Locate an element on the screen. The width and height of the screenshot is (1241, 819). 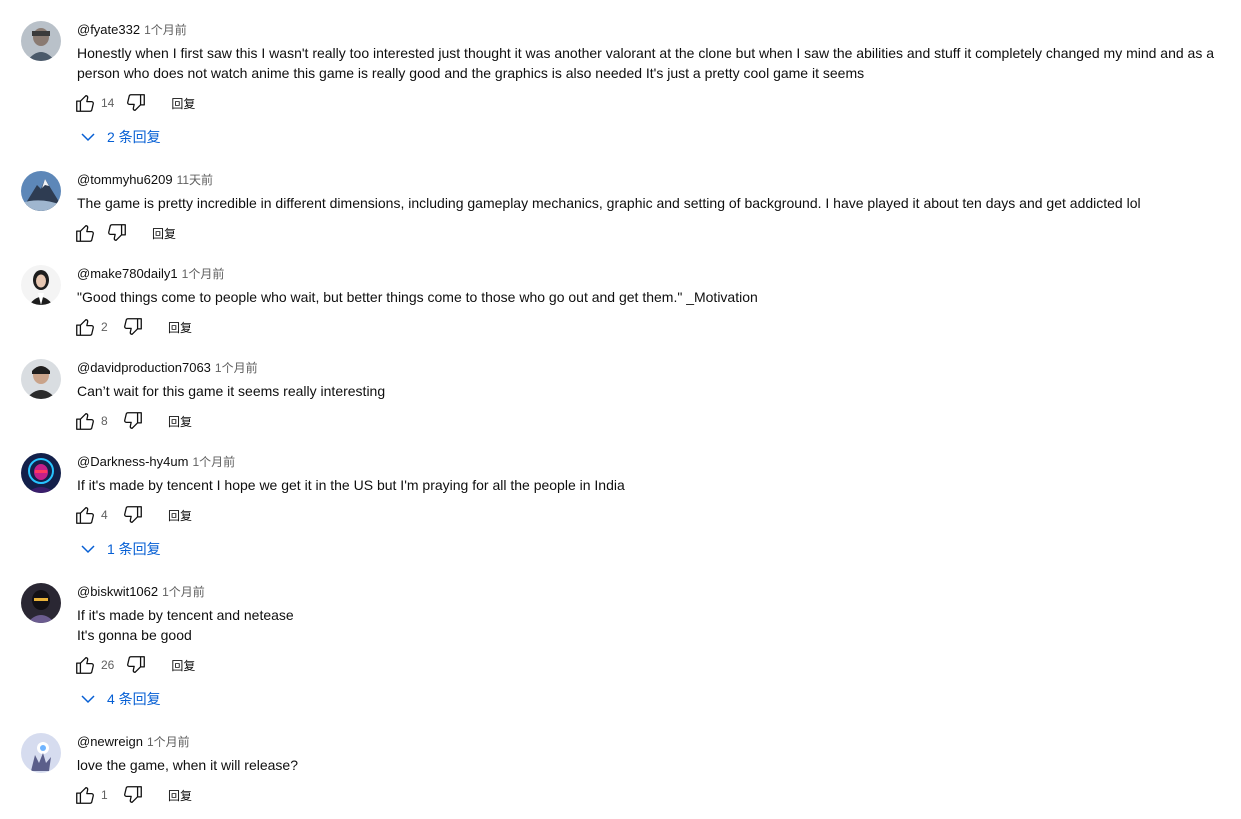
view-replies-button: 1 条回复 is located at coordinates (120, 549).